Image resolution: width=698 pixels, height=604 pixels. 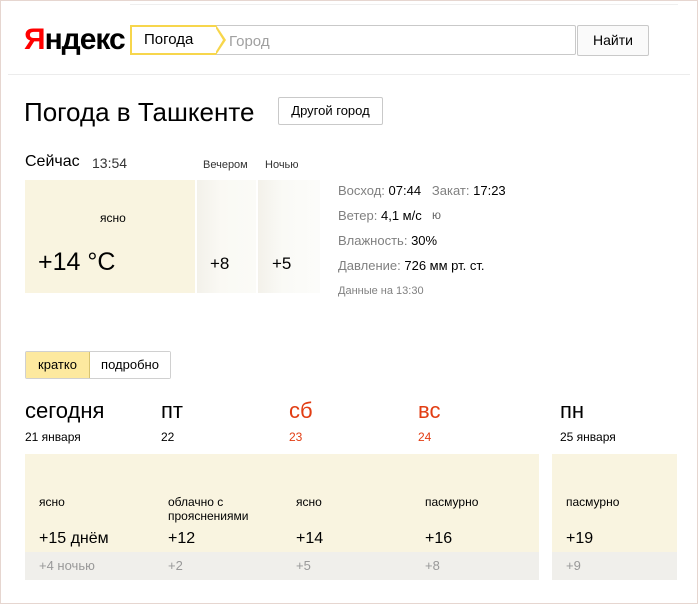 I want to click on other-city-button: Другой город, so click(x=330, y=111).